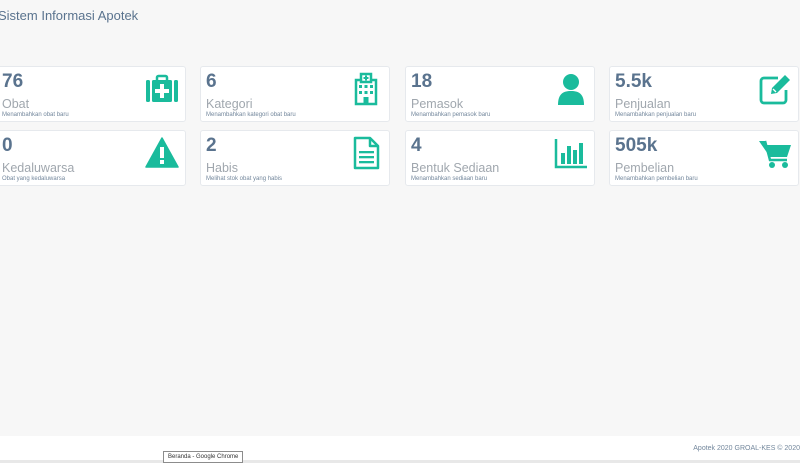 This screenshot has width=800, height=463. What do you see at coordinates (295, 158) in the screenshot?
I see `tile-habis: 2 Habis Melihat stok obat yang habis` at bounding box center [295, 158].